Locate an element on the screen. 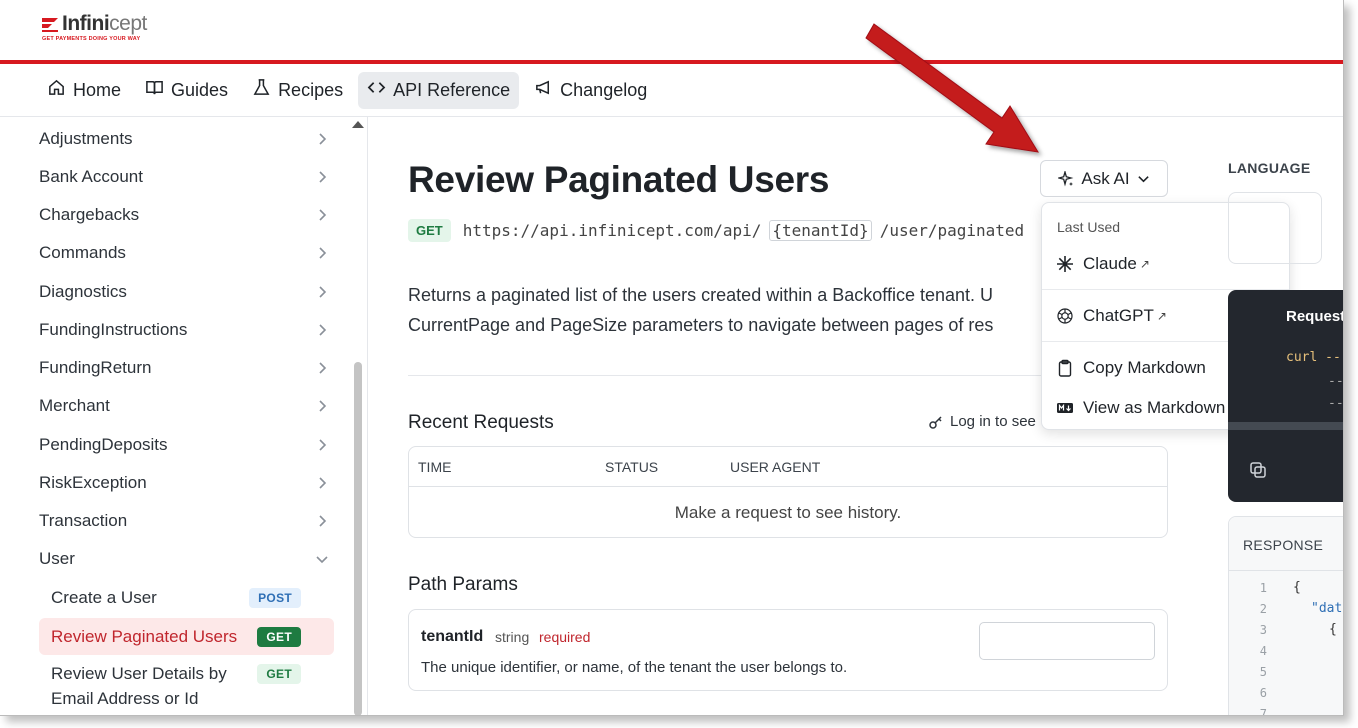 This screenshot has height=728, width=1358. login-to-see-link: Log in to see is located at coordinates (982, 421).